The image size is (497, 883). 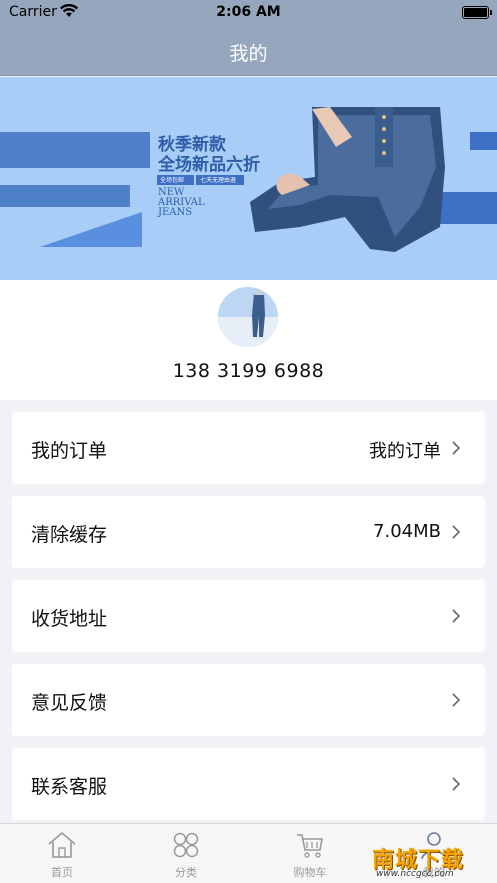 I want to click on banner-tag-1: 全场包邮, so click(x=172, y=180).